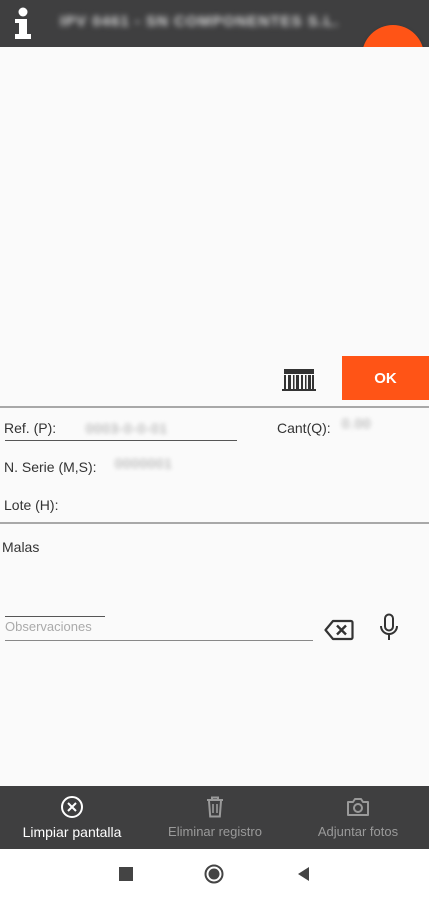  I want to click on cant-label: Cant(Q):, so click(304, 428).